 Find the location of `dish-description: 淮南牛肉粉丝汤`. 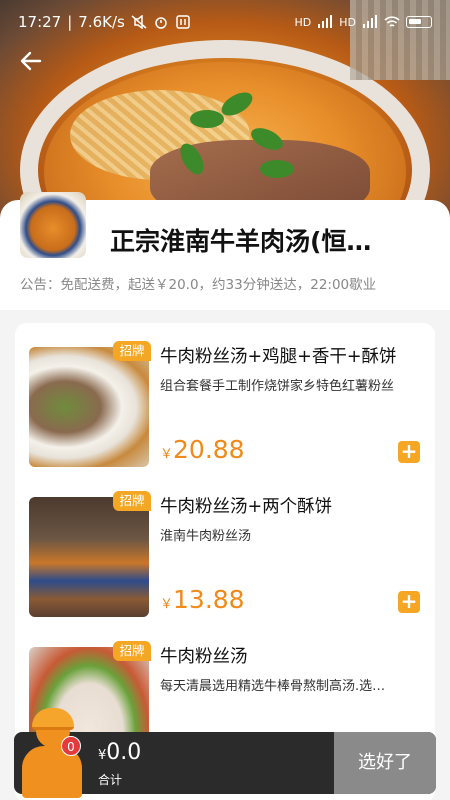

dish-description: 淮南牛肉粉丝汤 is located at coordinates (206, 536).